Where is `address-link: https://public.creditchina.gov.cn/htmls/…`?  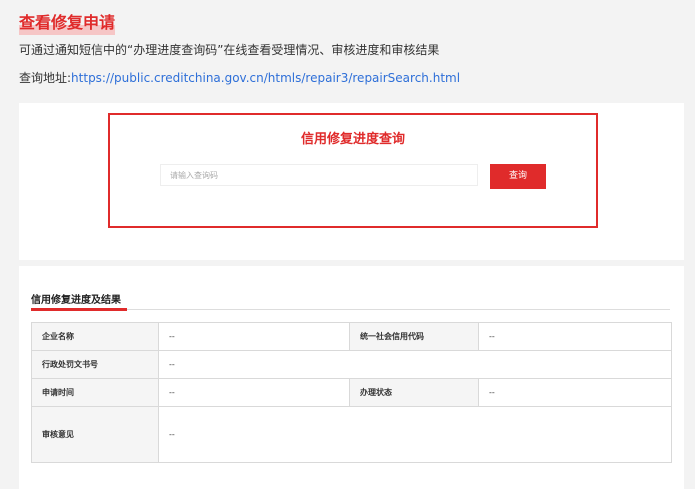 address-link: https://public.creditchina.gov.cn/htmls/… is located at coordinates (265, 78).